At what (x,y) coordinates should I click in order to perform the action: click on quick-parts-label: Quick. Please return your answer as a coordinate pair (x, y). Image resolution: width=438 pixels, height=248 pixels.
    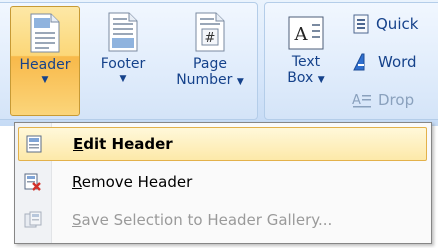
    Looking at the image, I should click on (397, 24).